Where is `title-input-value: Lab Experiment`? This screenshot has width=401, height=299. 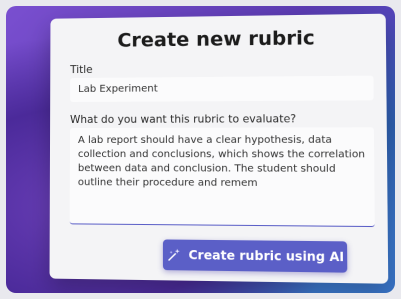
title-input-value: Lab Experiment is located at coordinates (222, 89).